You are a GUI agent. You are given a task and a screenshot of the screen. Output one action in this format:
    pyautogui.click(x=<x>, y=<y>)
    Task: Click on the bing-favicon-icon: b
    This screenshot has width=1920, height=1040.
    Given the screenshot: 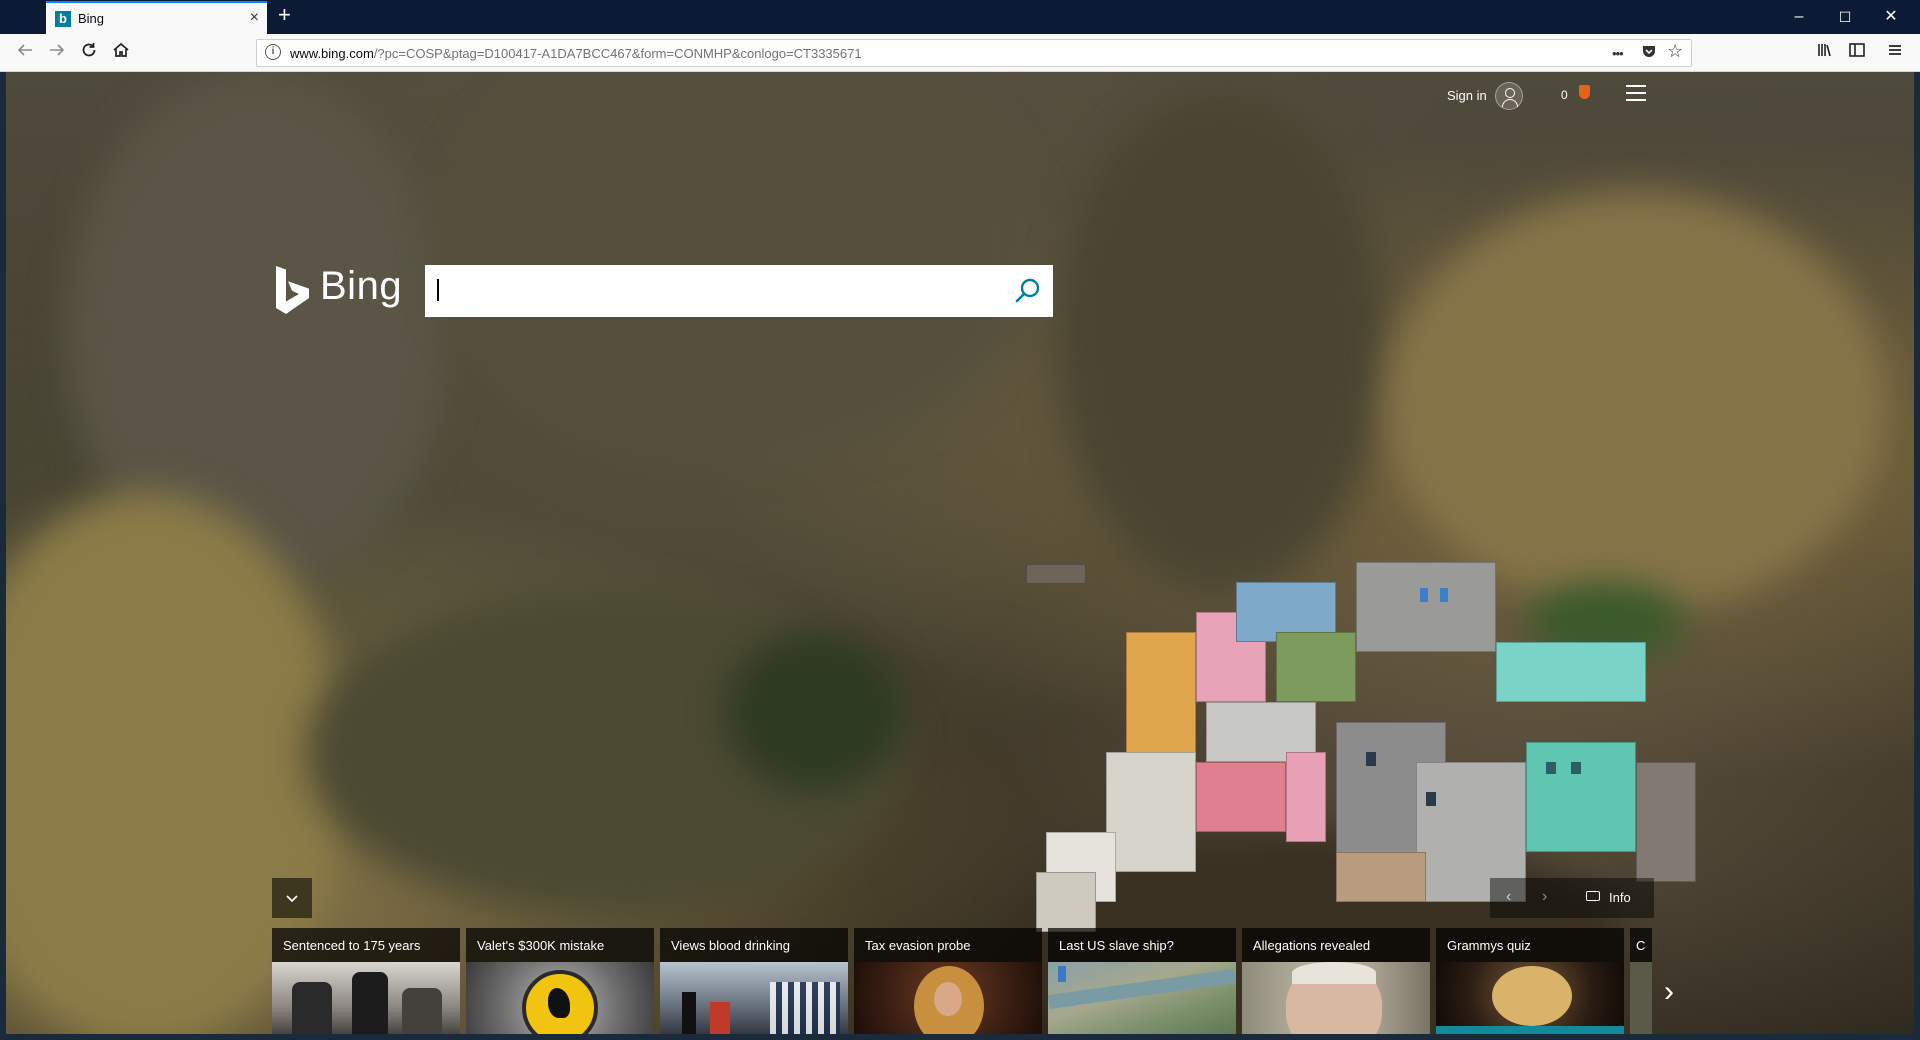 What is the action you would take?
    pyautogui.click(x=63, y=19)
    